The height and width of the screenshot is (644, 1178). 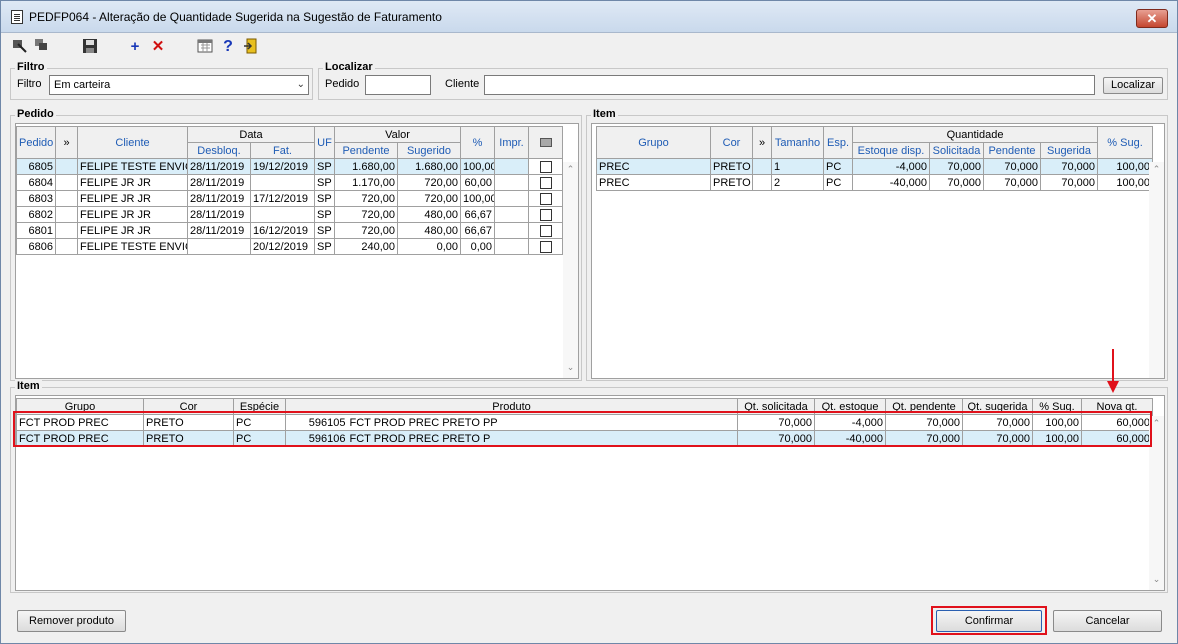 What do you see at coordinates (90, 47) in the screenshot?
I see `save-icon` at bounding box center [90, 47].